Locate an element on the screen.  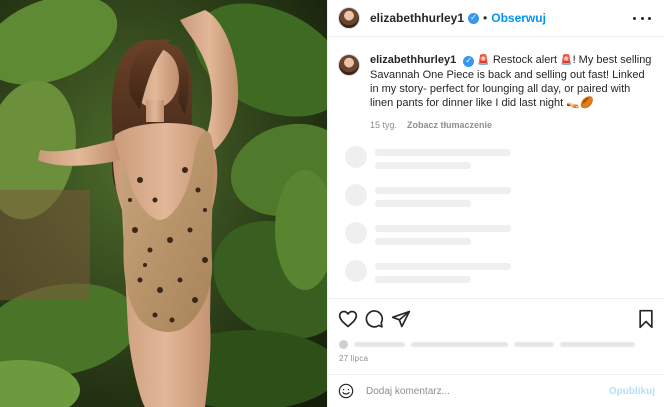
bookmark-icon is located at coordinates (646, 319).